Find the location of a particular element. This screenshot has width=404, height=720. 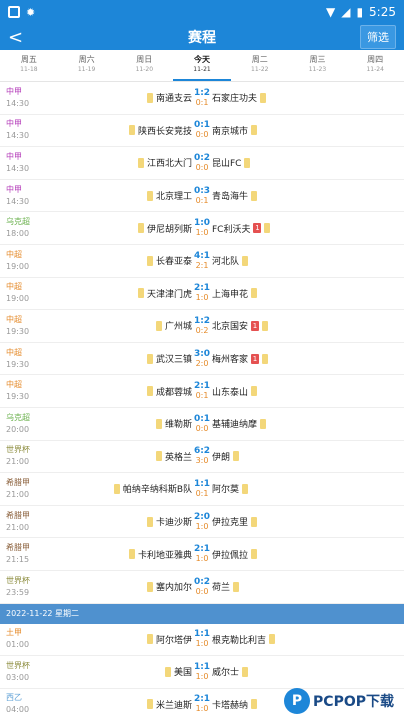

tab-day-2: 周日 11-20 is located at coordinates (144, 65).